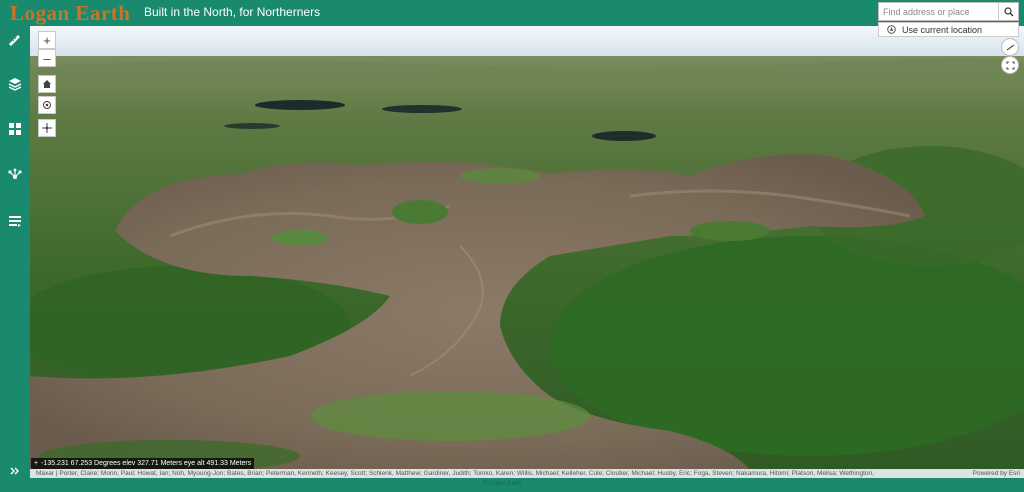  Describe the element at coordinates (47, 58) in the screenshot. I see `zoom-out-button: –` at that location.